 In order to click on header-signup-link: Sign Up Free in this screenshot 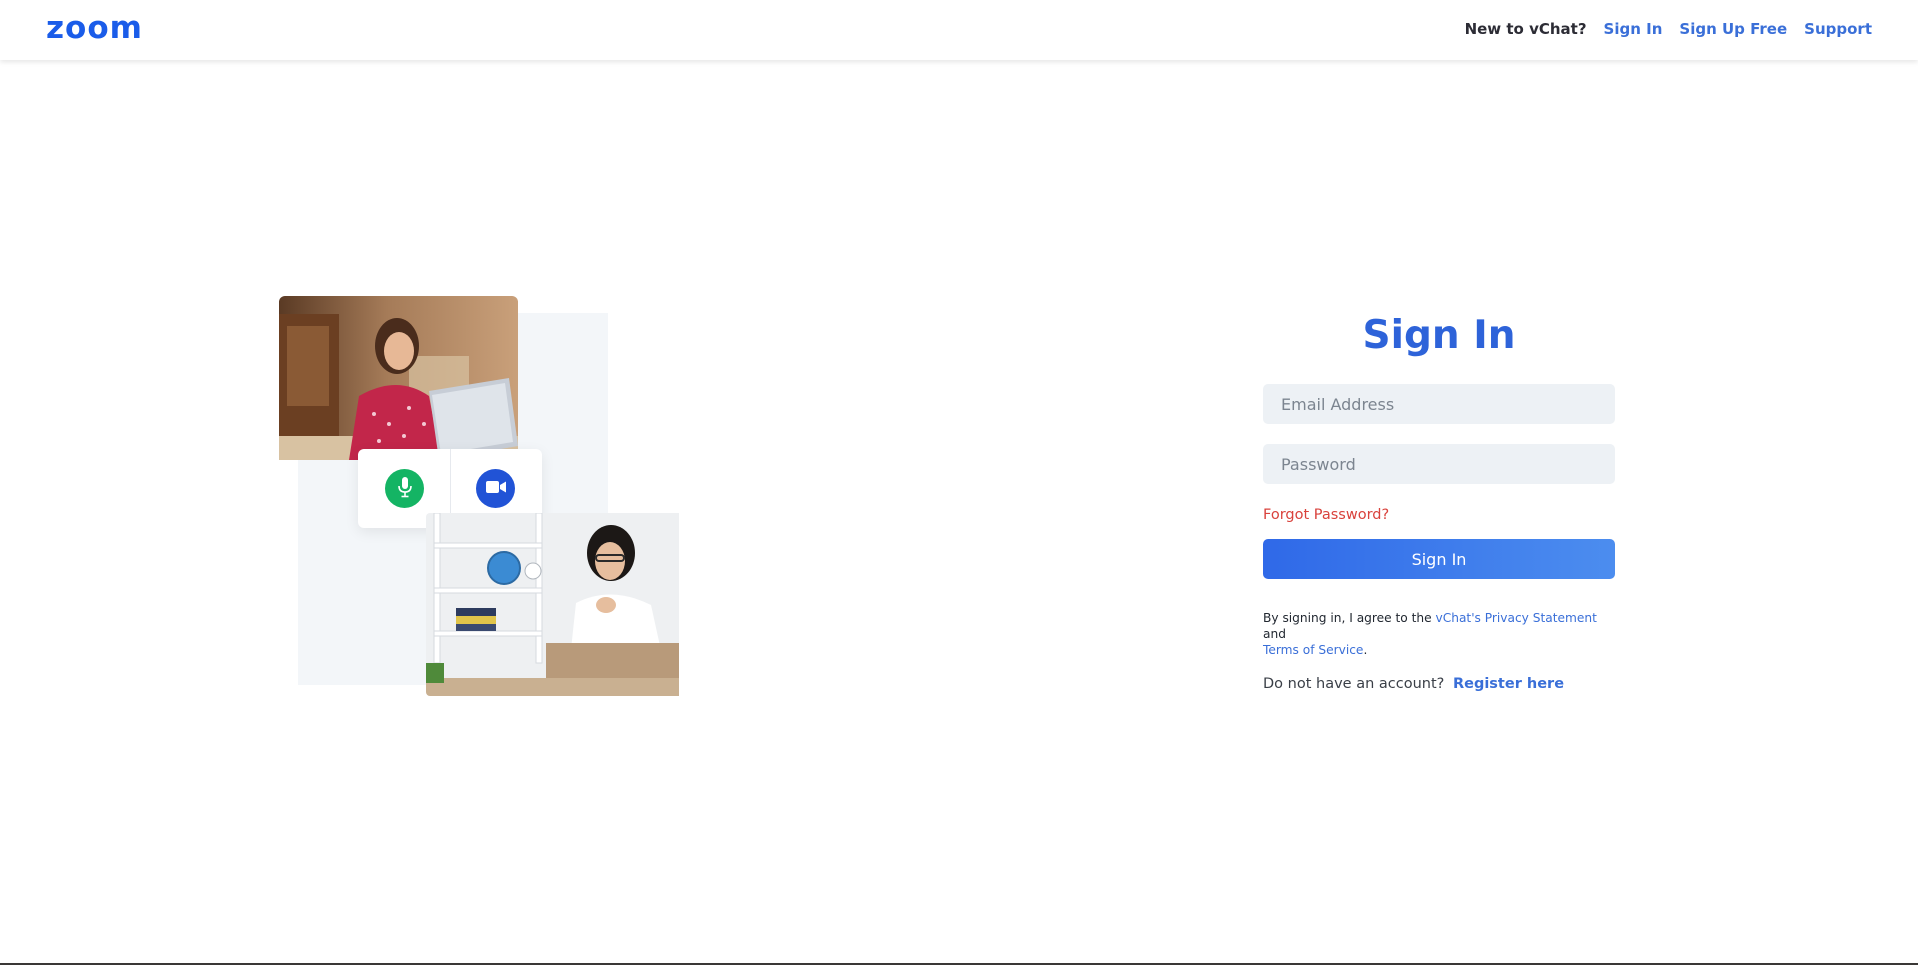, I will do `click(1733, 29)`.